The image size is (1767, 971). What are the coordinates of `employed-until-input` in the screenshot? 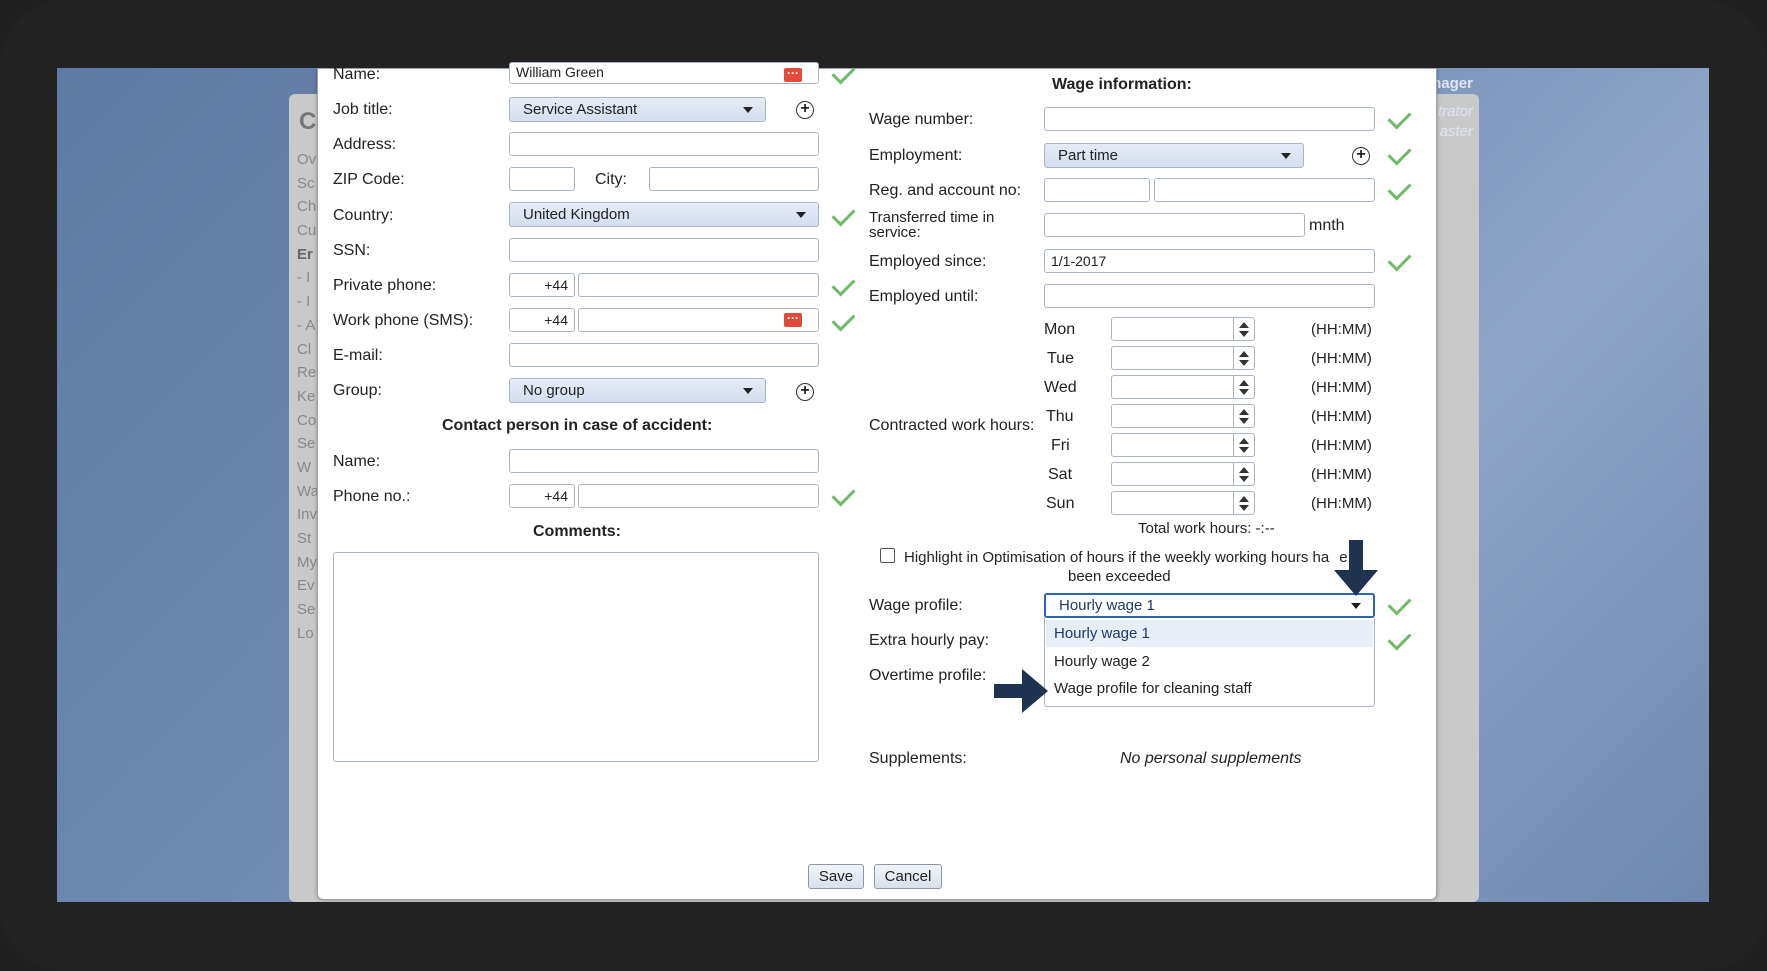 It's located at (1209, 296).